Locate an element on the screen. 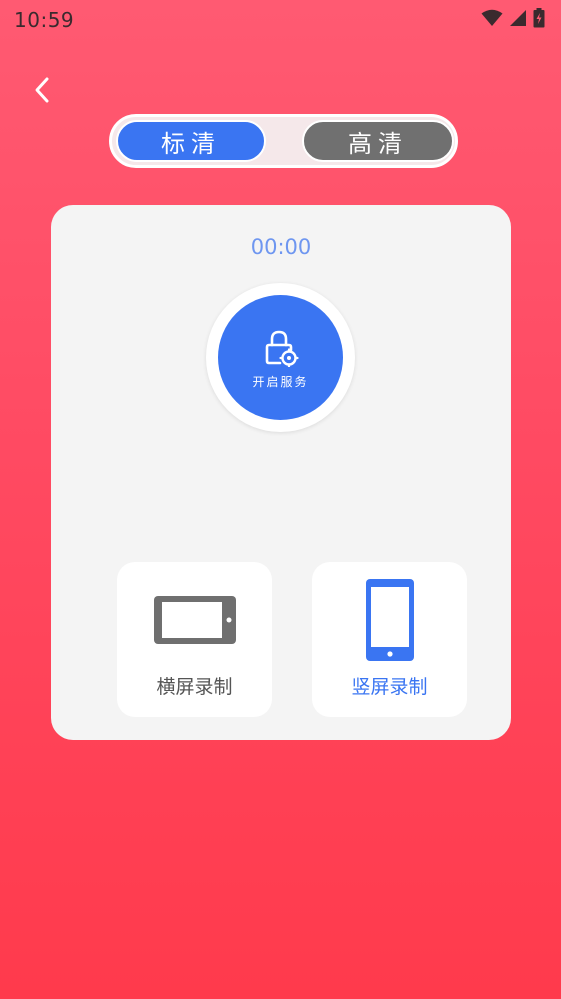  cellular-signal-icon is located at coordinates (518, 20).